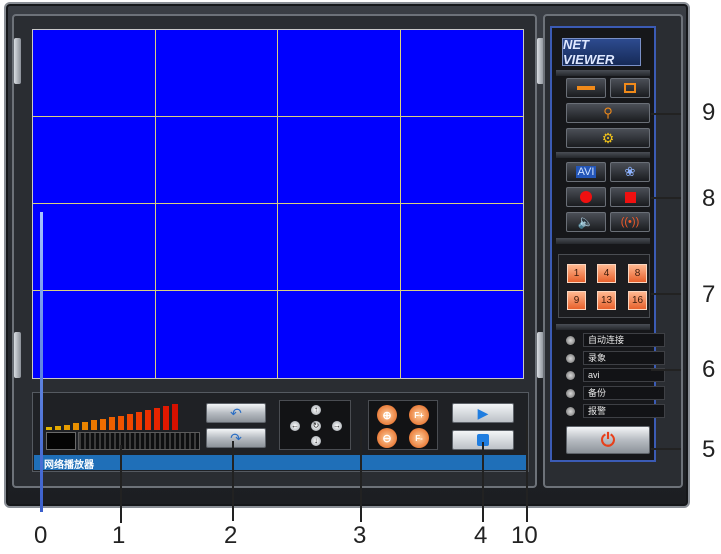  I want to click on ptz-right-icon: →, so click(337, 426).